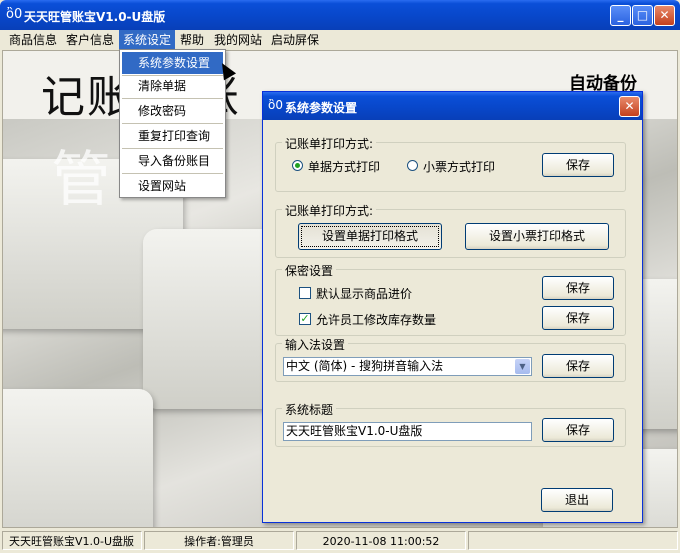  Describe the element at coordinates (573, 540) in the screenshot. I see `status-empty` at that location.